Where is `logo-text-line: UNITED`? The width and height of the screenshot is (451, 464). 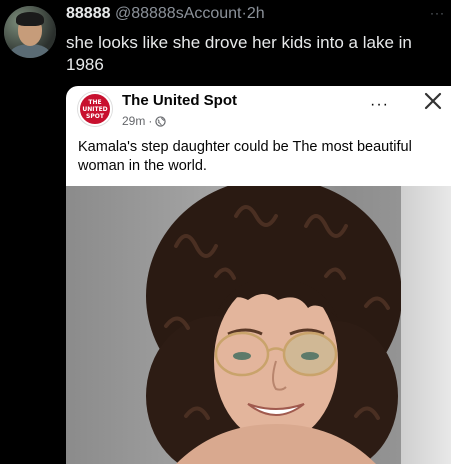
logo-text-line: UNITED is located at coordinates (95, 109).